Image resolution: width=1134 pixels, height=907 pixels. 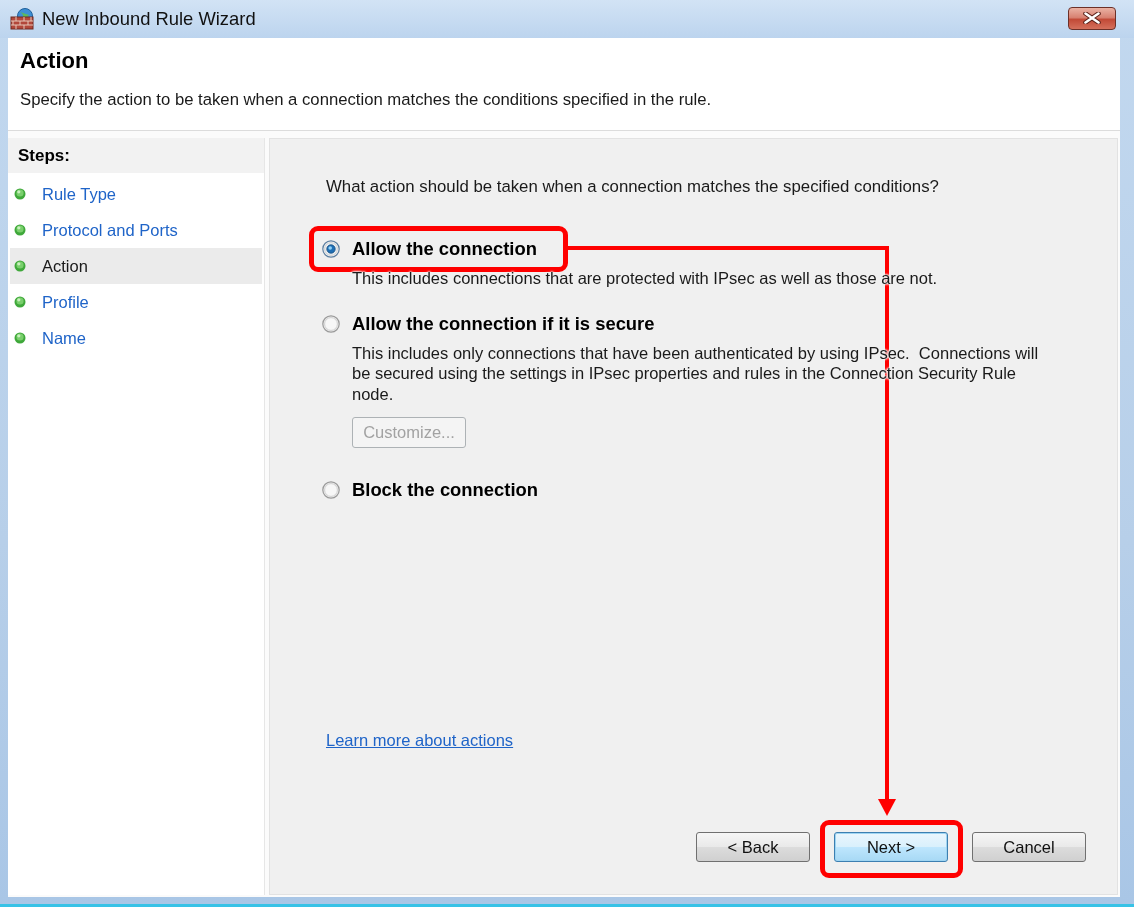 What do you see at coordinates (136, 194) in the screenshot?
I see `step-item: Rule Type` at bounding box center [136, 194].